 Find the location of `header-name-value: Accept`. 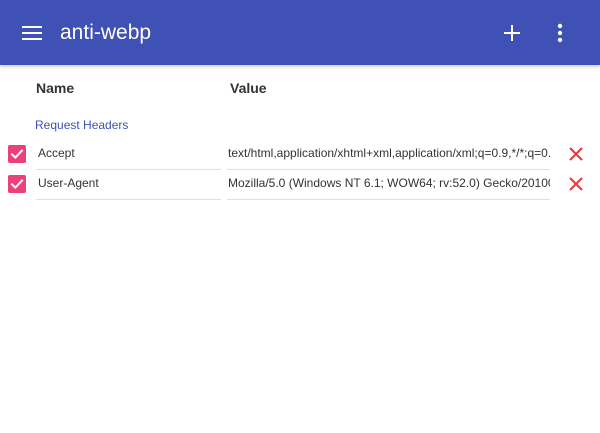

header-name-value: Accept is located at coordinates (56, 153).